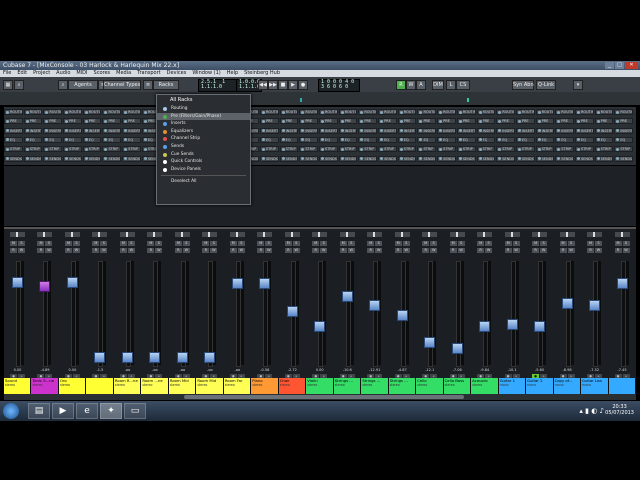 The height and width of the screenshot is (480, 640). I want to click on volume-readout: -7.45, so click(622, 370).